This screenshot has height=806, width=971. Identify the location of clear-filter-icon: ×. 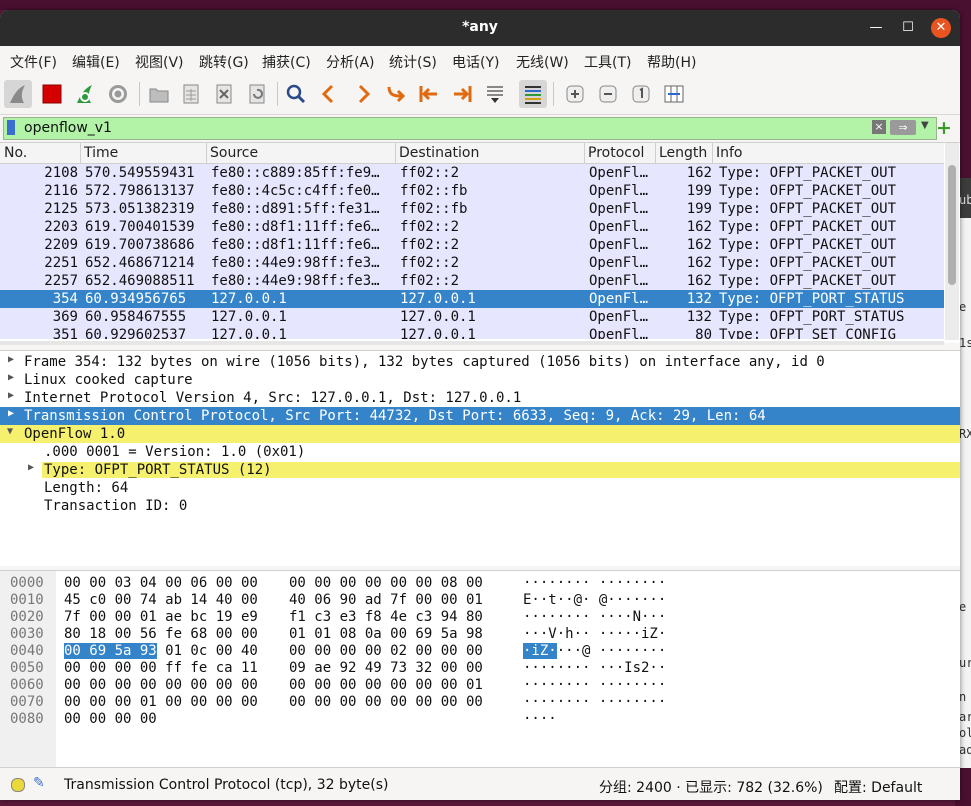
(879, 127).